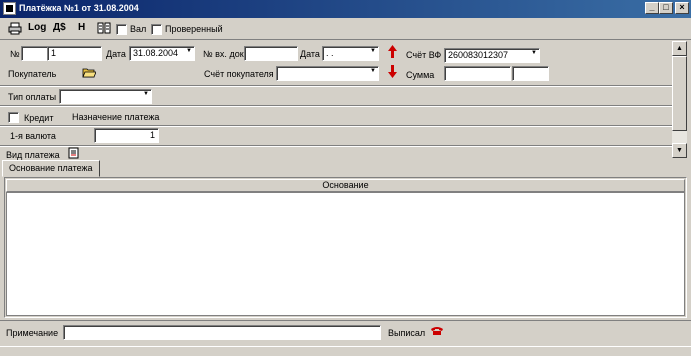 The image size is (691, 356). Describe the element at coordinates (39, 118) in the screenshot. I see `credit-label: Кредит` at that location.